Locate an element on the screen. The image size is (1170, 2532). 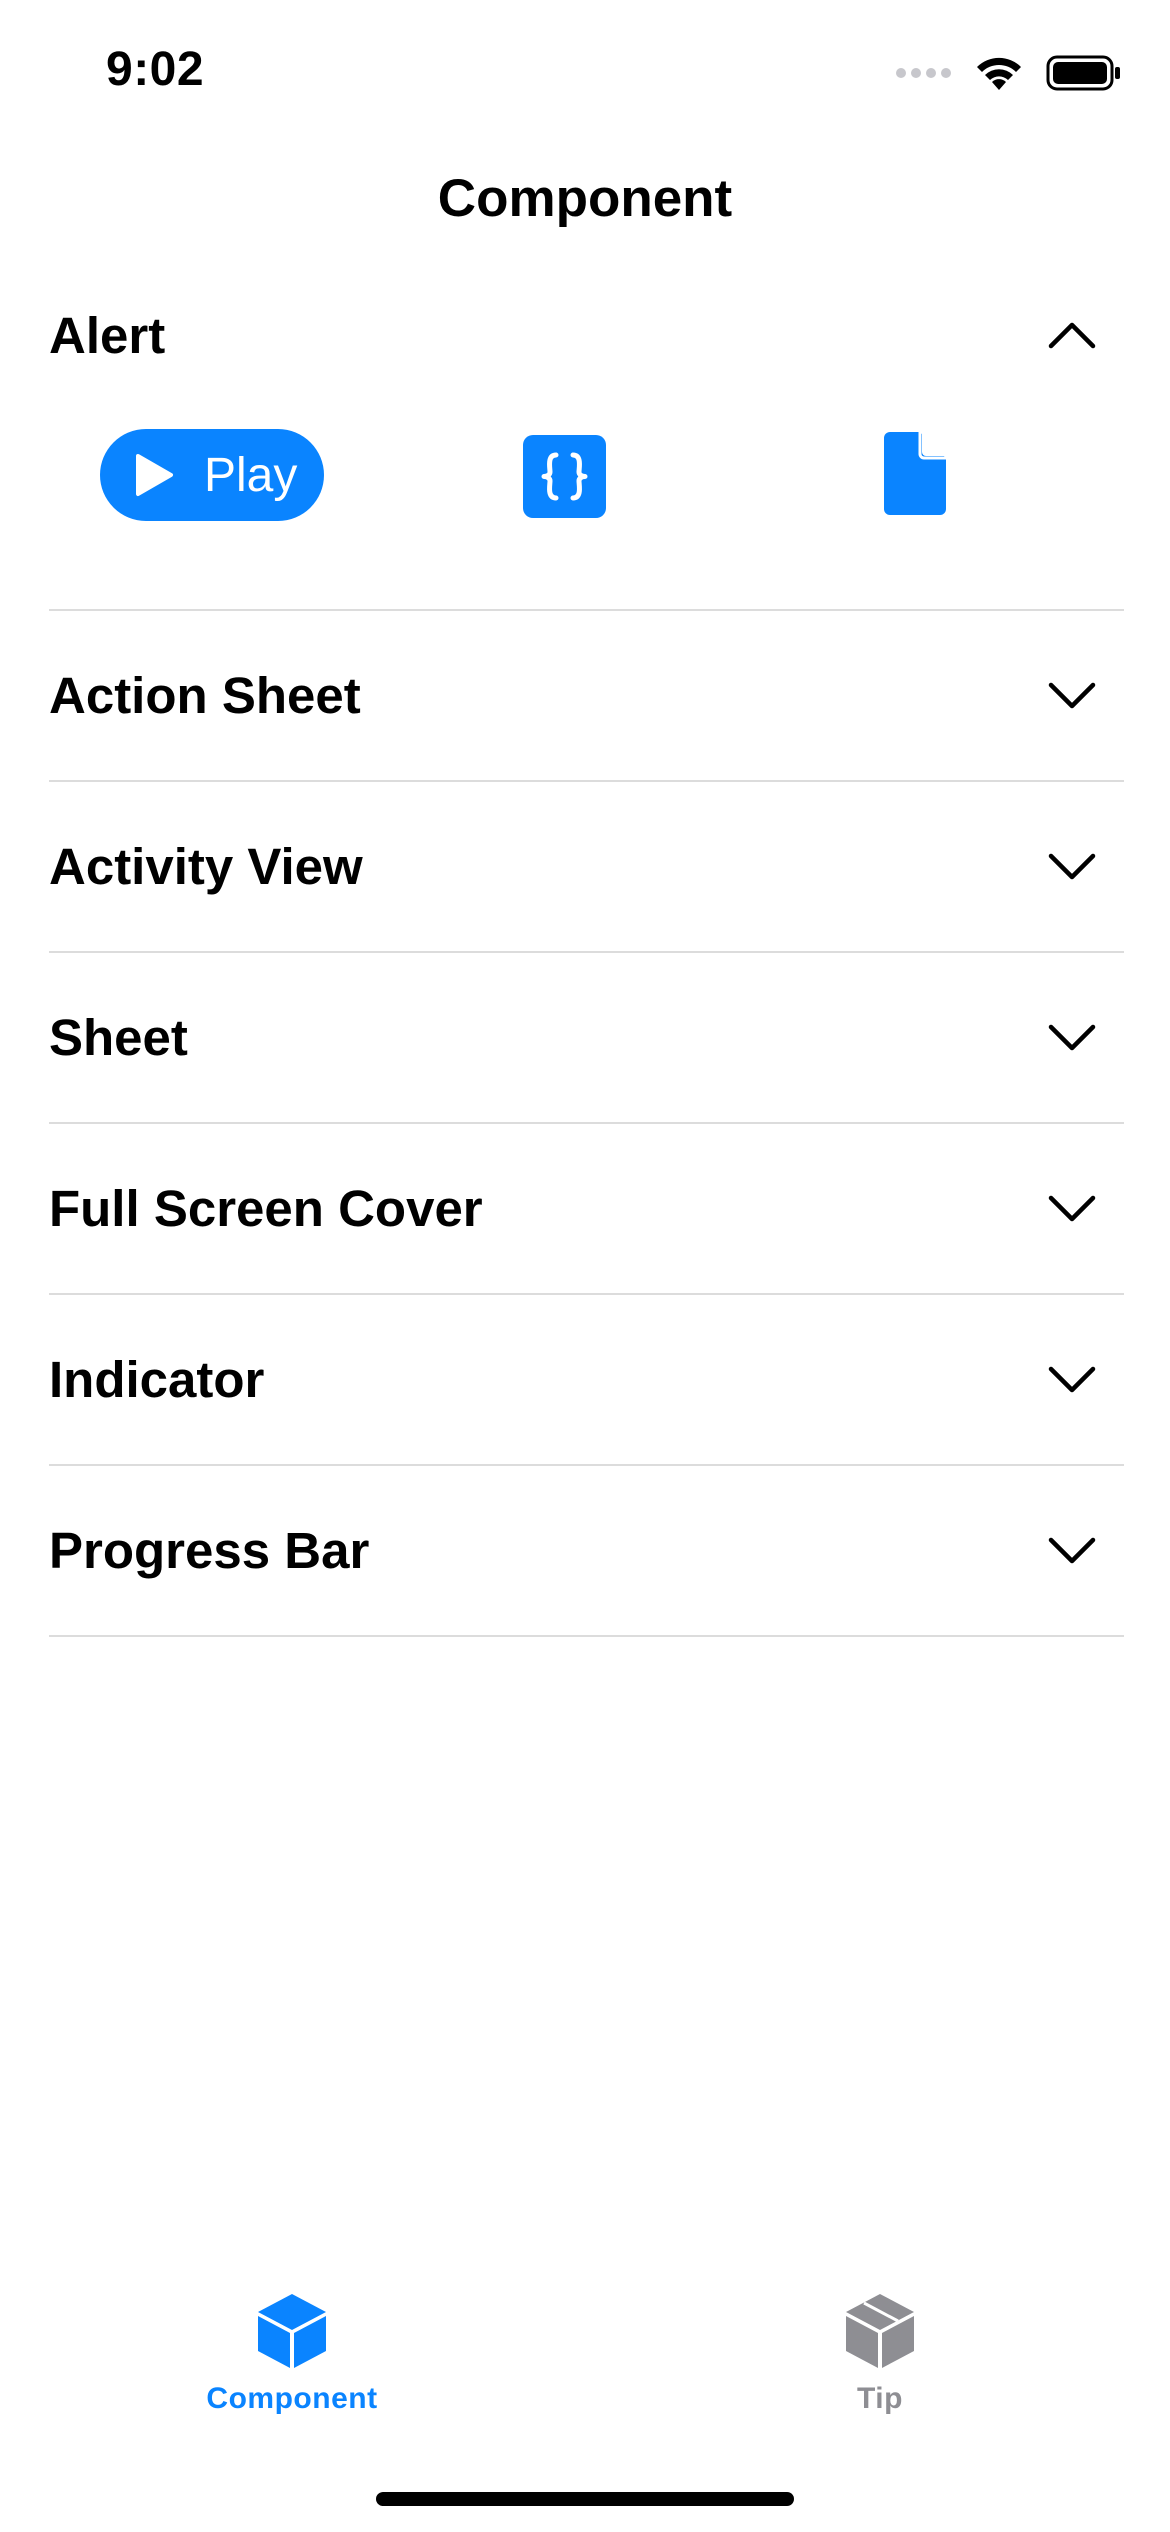
list-item-label: Full Screen Cover is located at coordinates (266, 1208).